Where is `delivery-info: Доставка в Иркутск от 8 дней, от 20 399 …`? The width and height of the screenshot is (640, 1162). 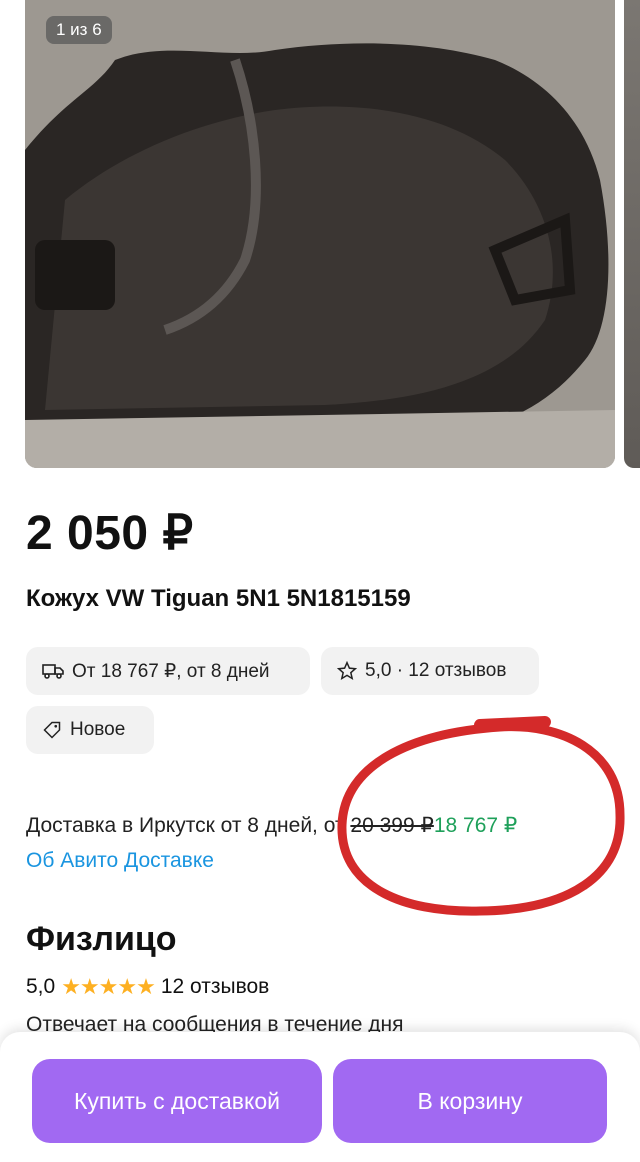 delivery-info: Доставка в Иркутск от 8 дней, от 20 399 … is located at coordinates (271, 825).